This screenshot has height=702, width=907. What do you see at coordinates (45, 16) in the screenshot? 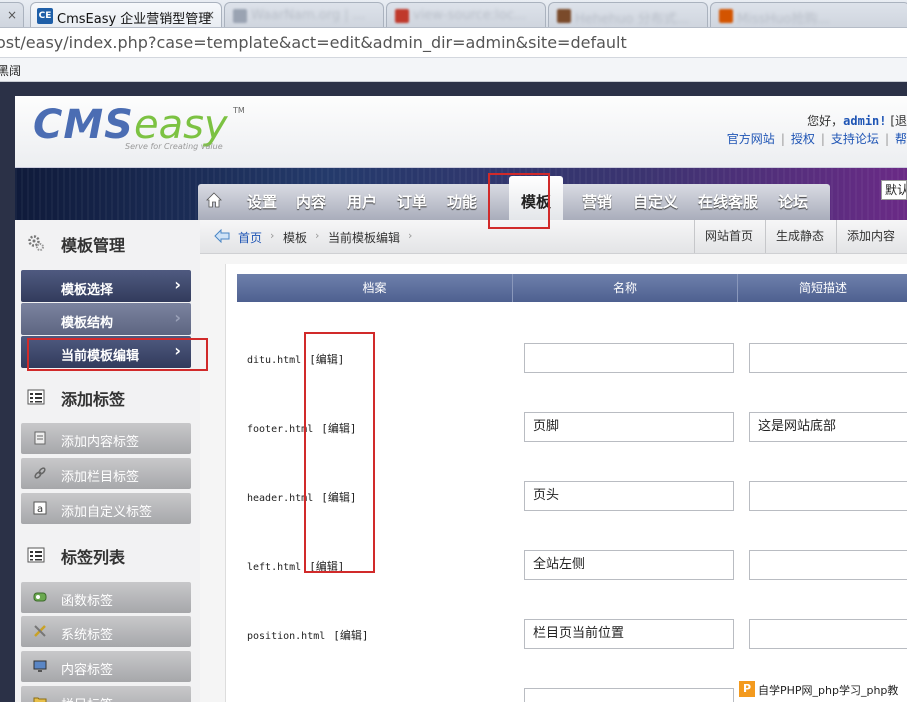
I see `cmseasy-favicon-icon: CE` at bounding box center [45, 16].